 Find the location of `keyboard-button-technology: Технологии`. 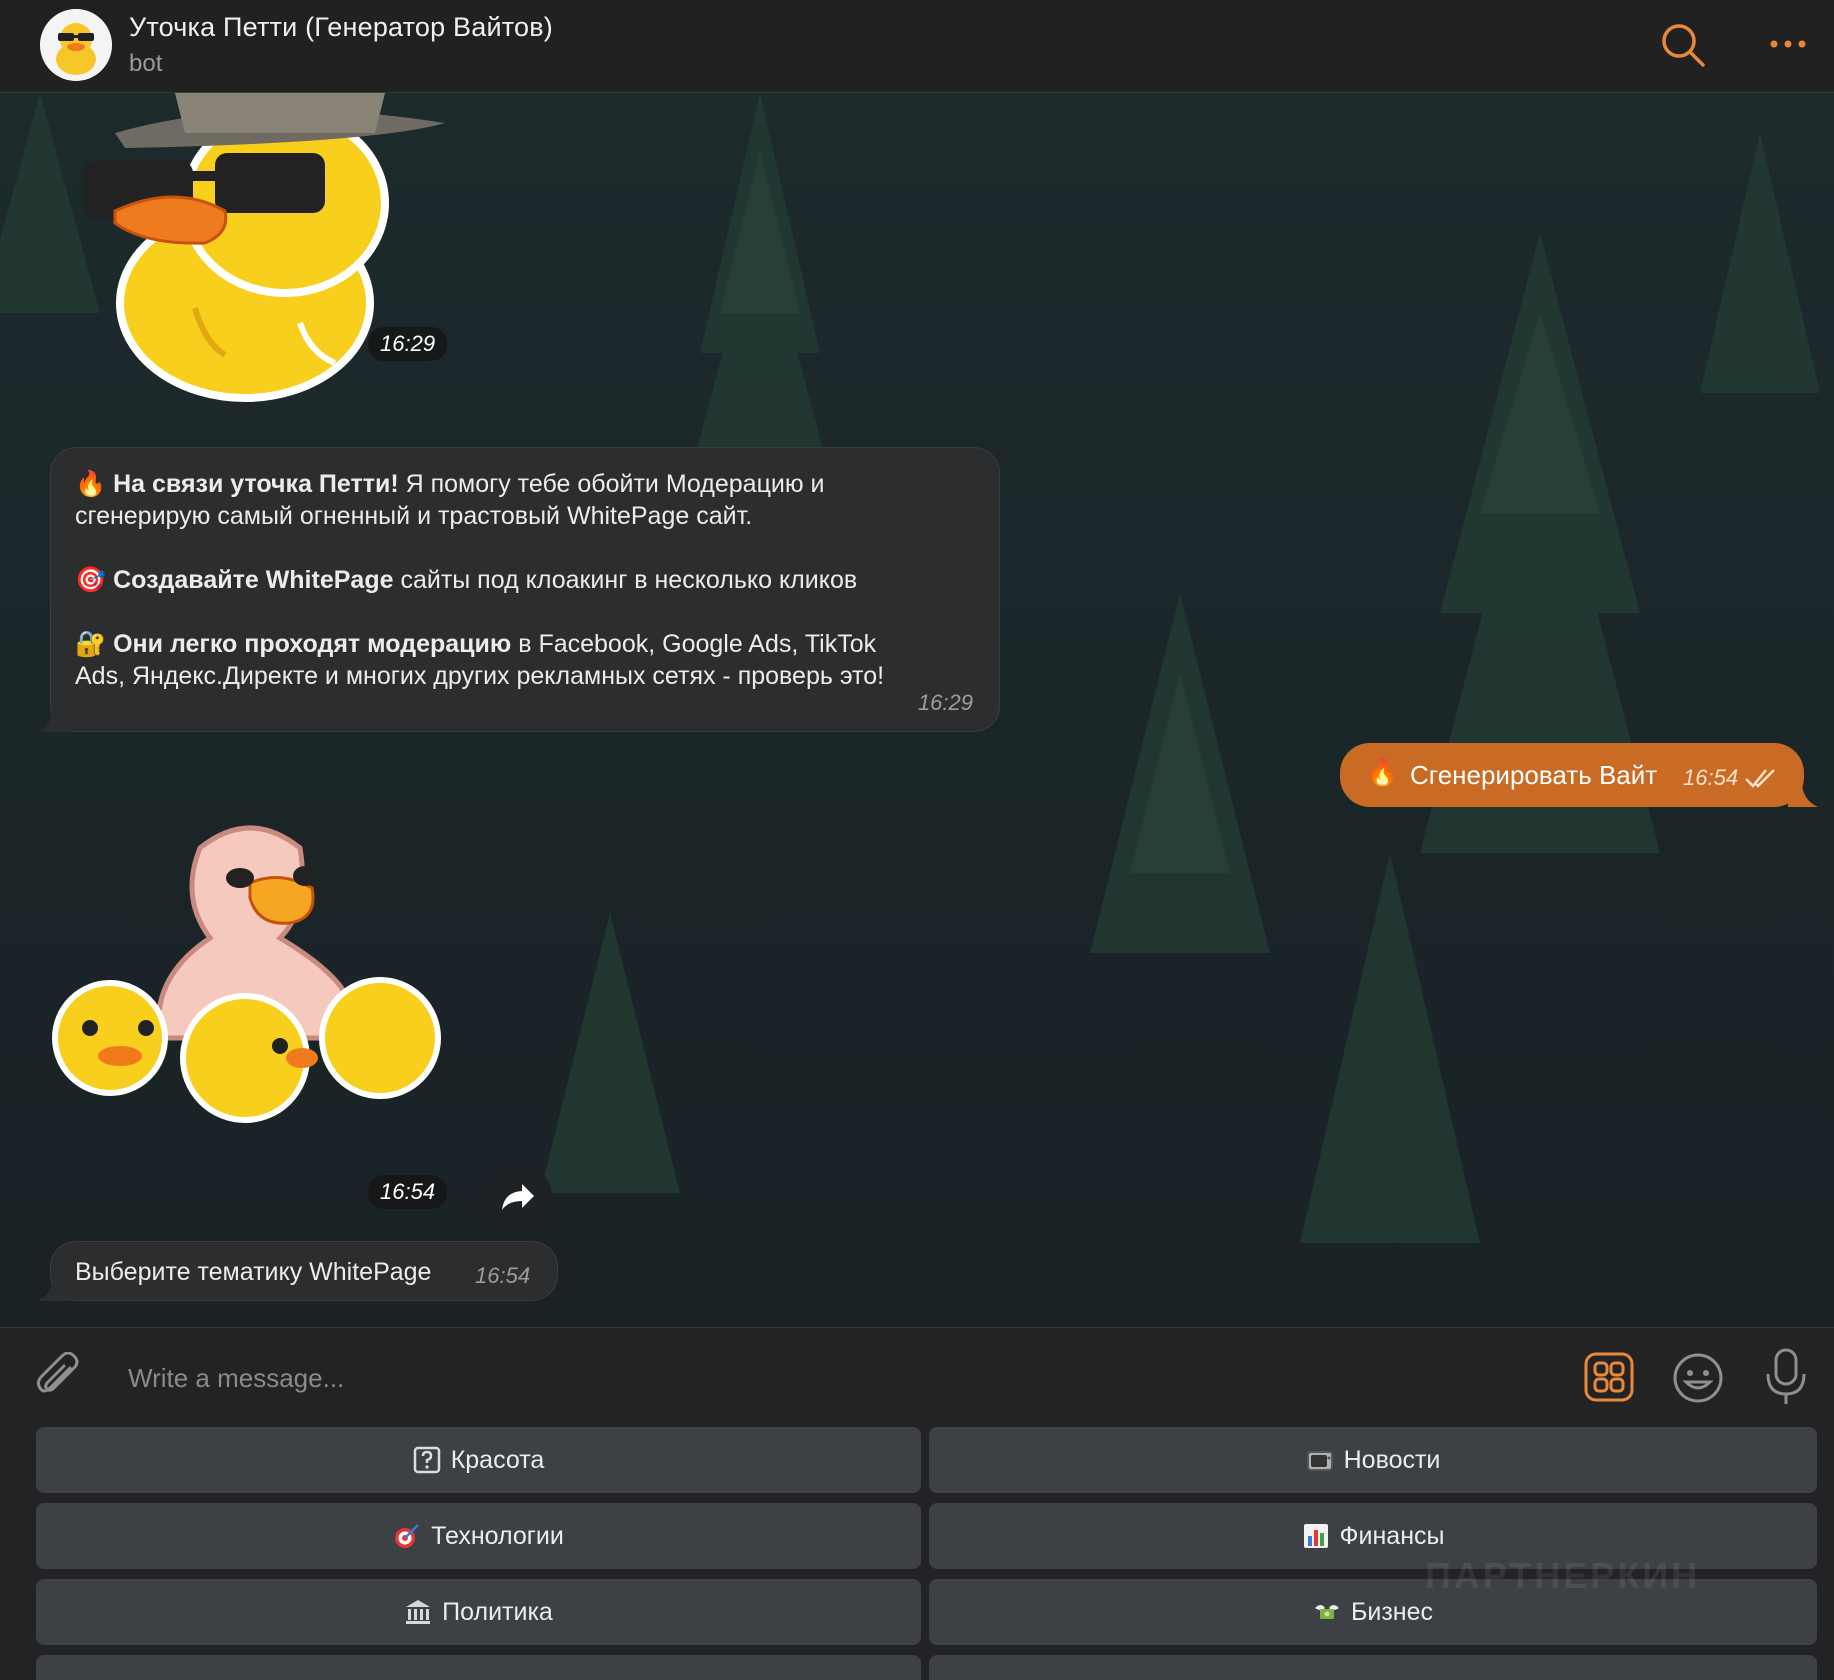

keyboard-button-technology: Технологии is located at coordinates (478, 1536).